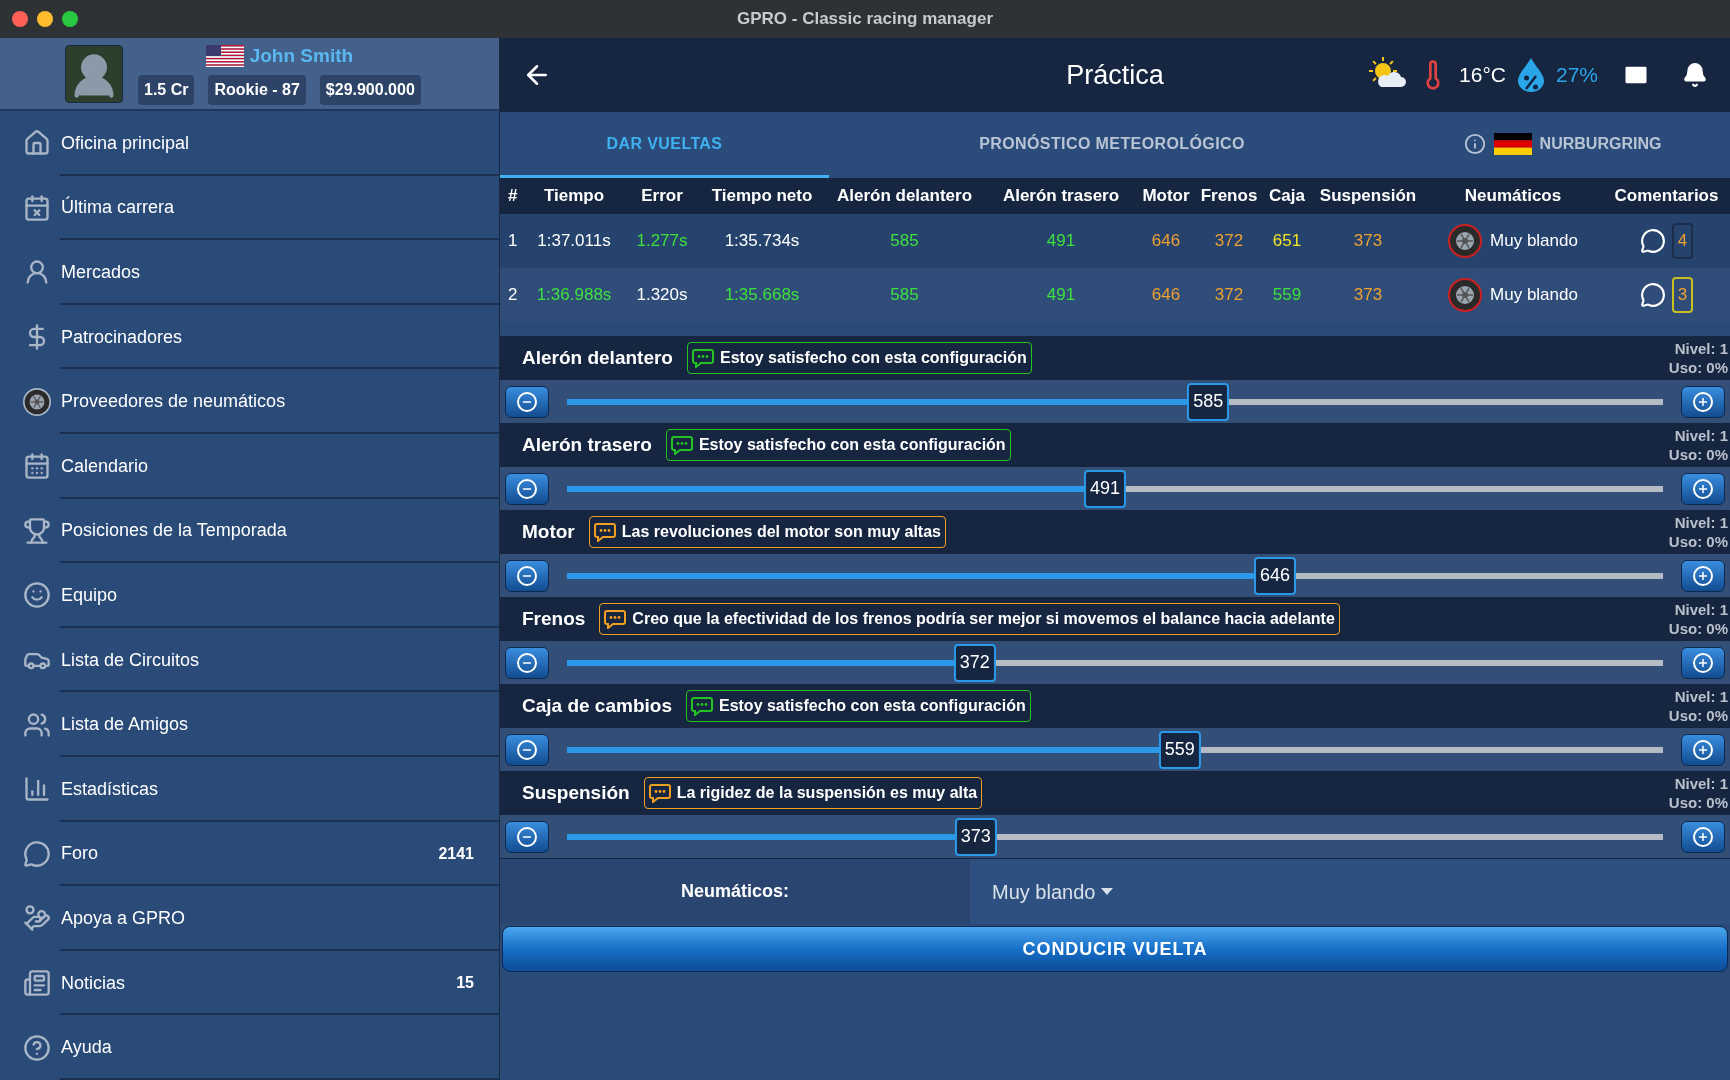  I want to click on slider-thumb: 585, so click(1208, 401).